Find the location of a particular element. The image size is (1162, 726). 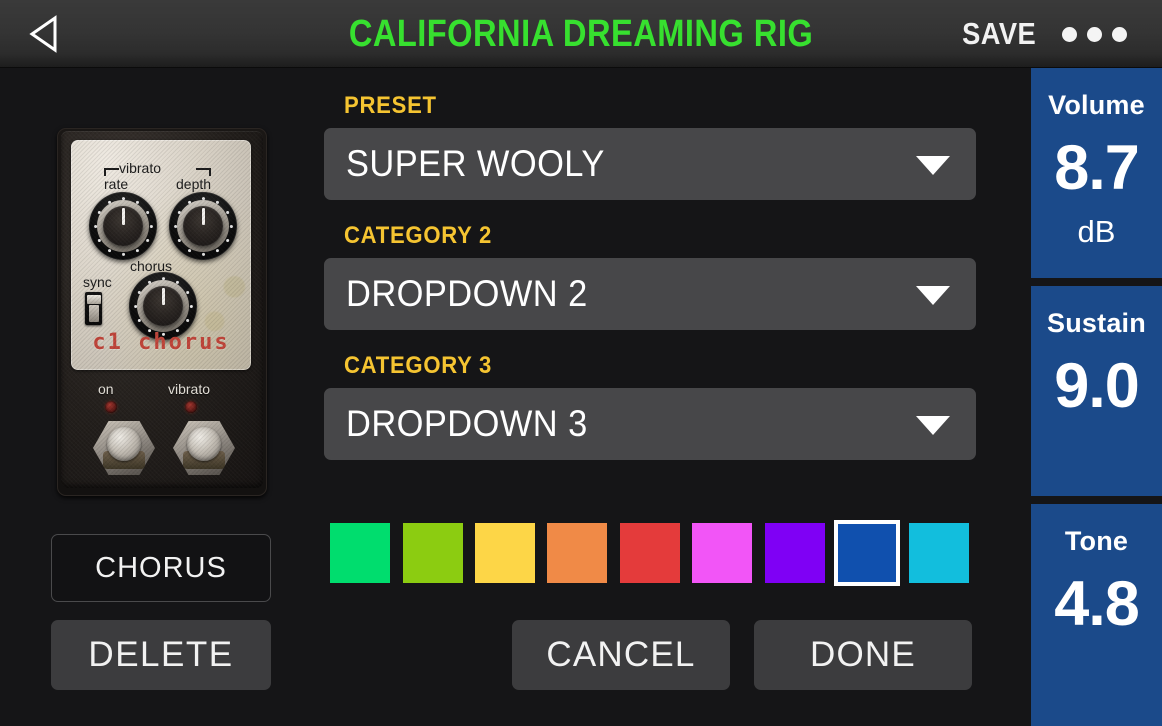

back-triangle-icon is located at coordinates (44, 34).